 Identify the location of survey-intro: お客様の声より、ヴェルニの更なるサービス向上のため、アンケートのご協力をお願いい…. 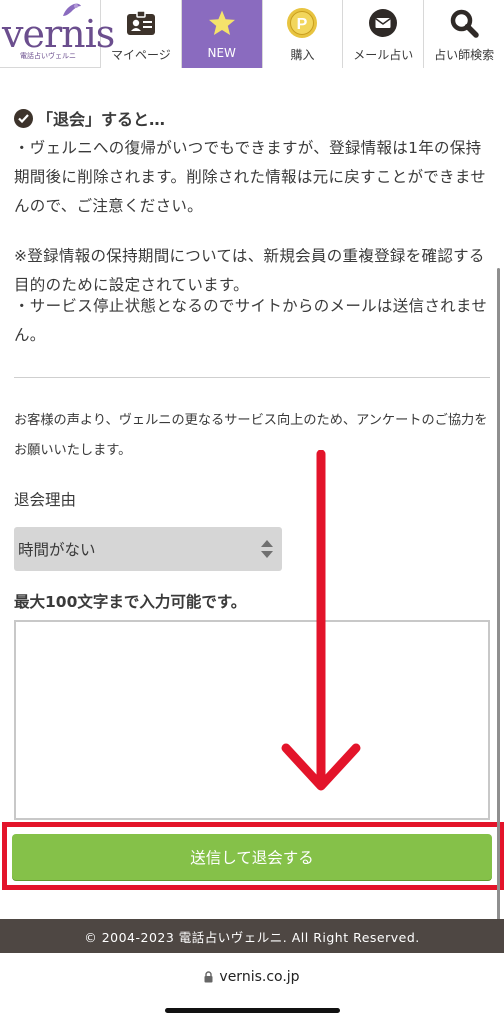
(251, 435).